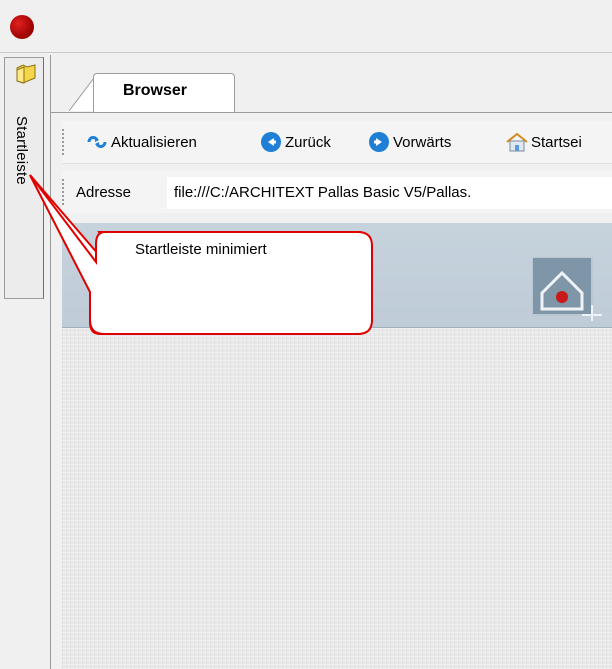  I want to click on home-label: Startsei, so click(556, 142).